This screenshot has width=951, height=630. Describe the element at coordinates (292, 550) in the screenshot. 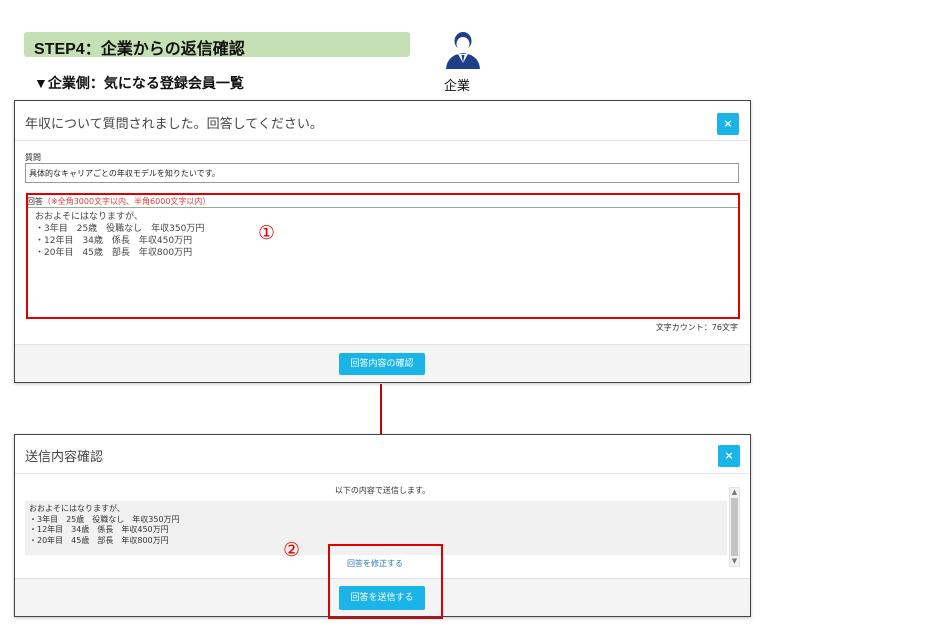

I see `marker-2: ②` at that location.